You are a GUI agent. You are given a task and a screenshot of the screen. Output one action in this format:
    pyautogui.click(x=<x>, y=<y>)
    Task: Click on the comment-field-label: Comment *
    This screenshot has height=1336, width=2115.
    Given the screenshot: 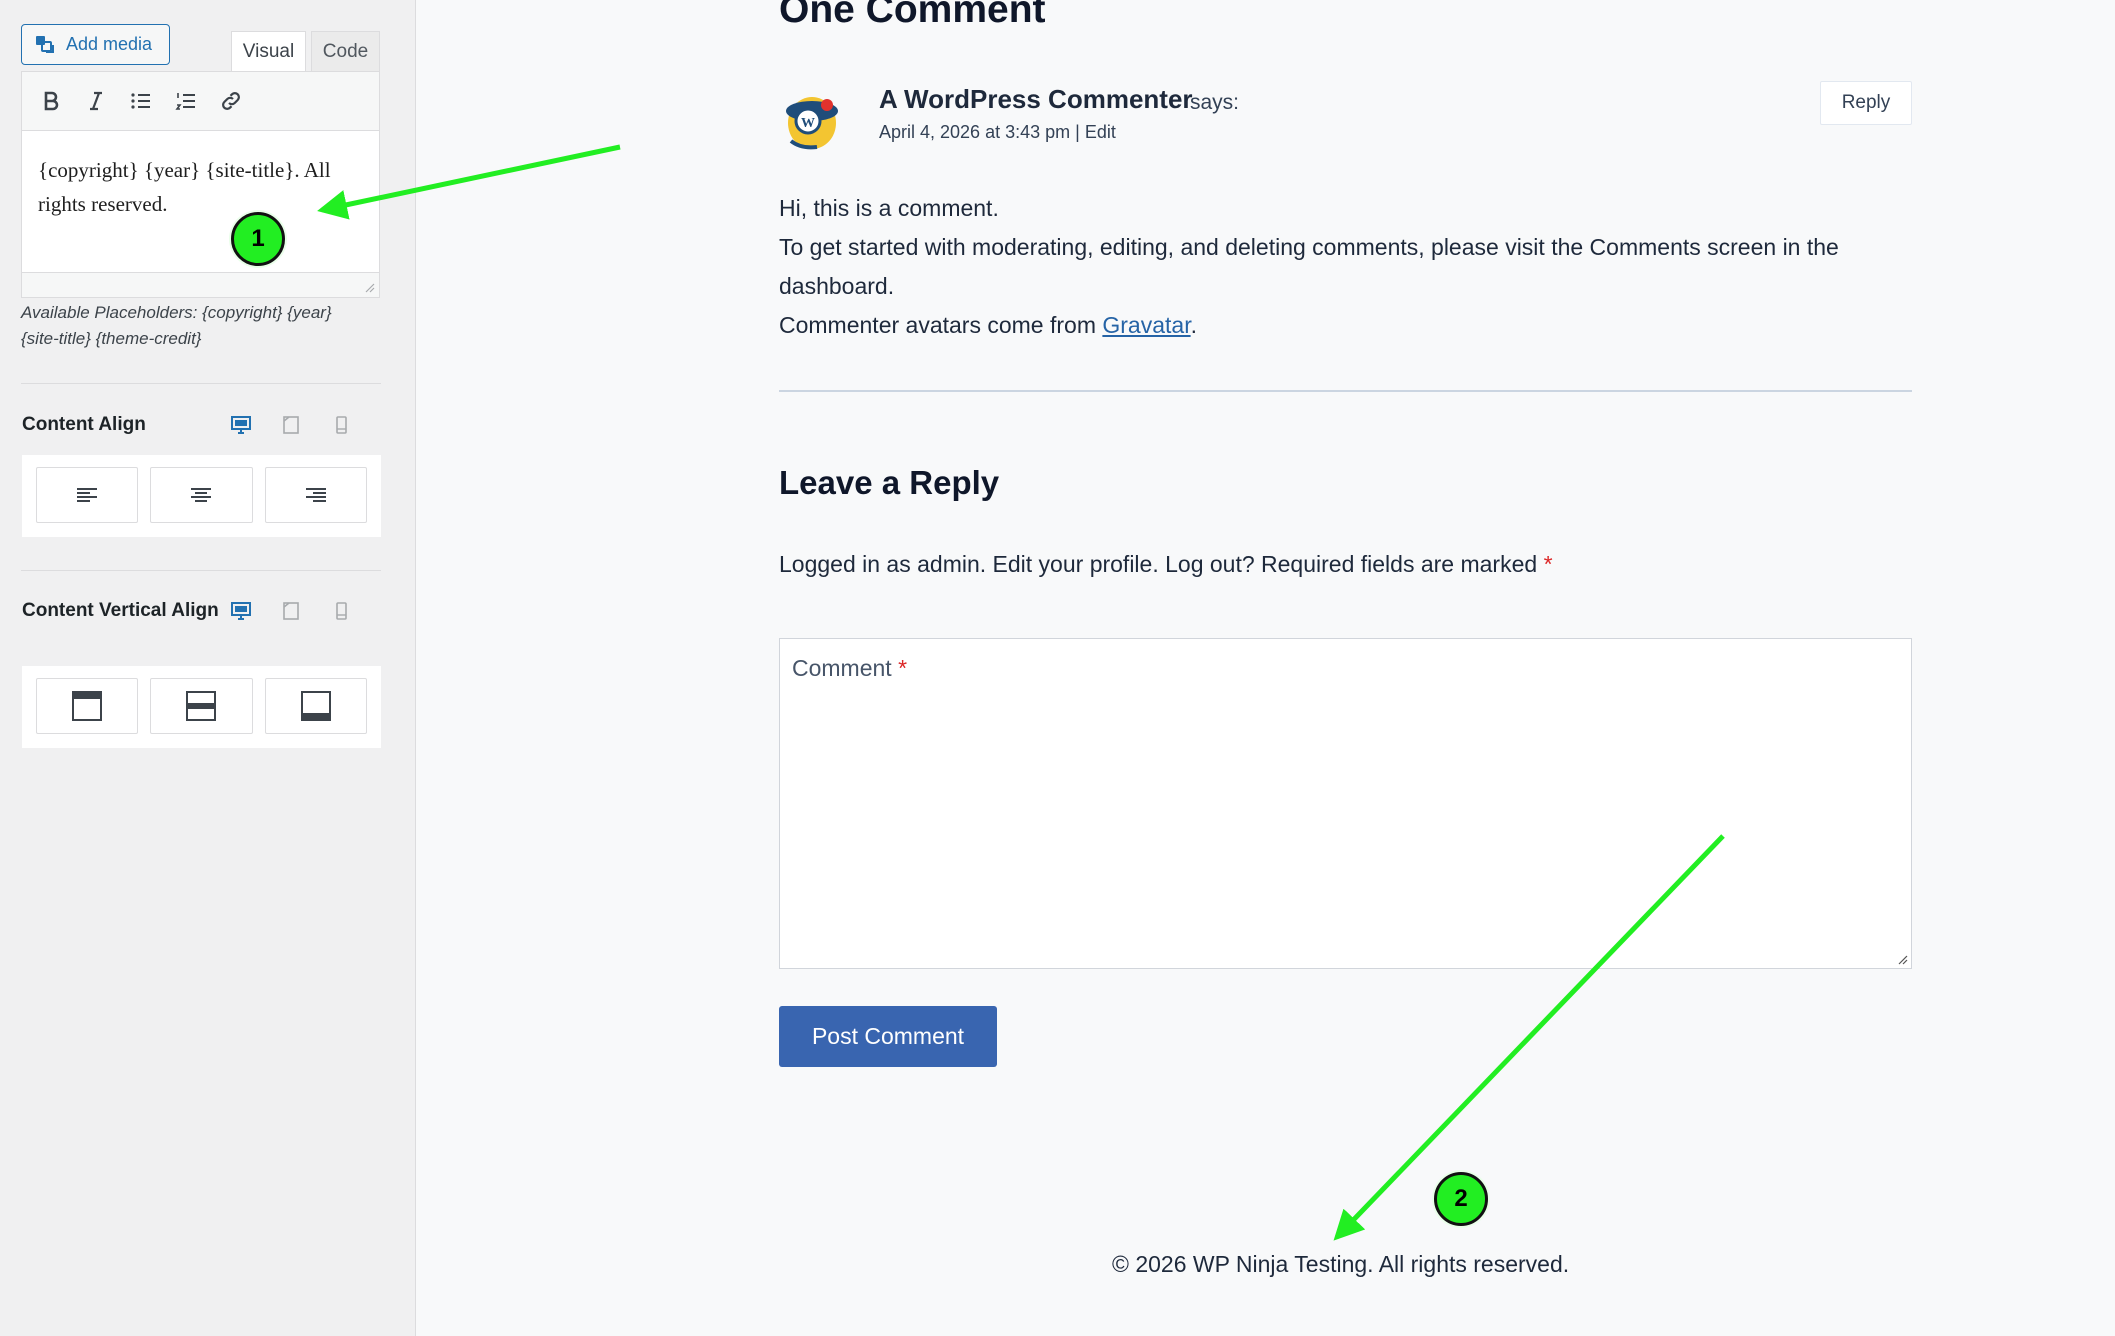 What is the action you would take?
    pyautogui.click(x=849, y=668)
    